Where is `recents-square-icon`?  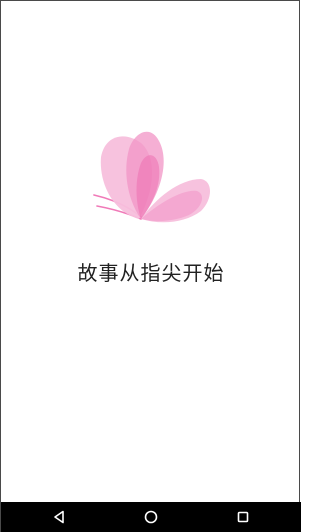 recents-square-icon is located at coordinates (243, 517).